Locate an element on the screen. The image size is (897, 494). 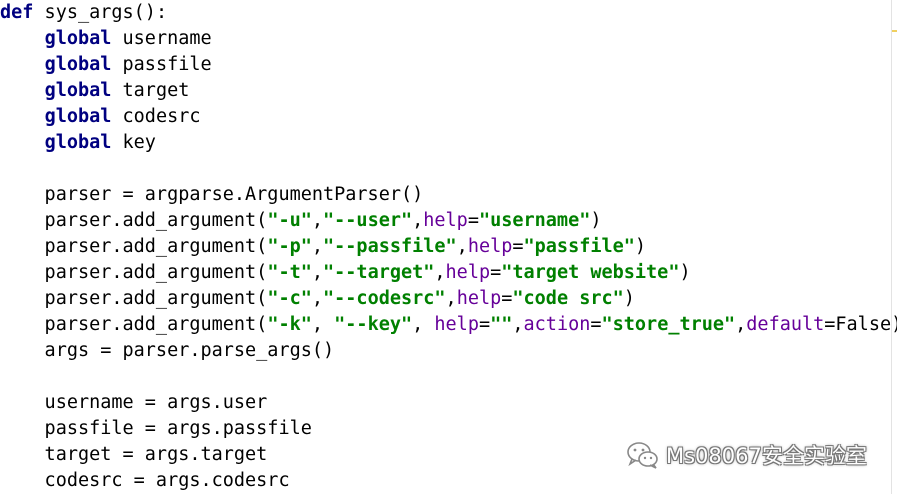
code-line: global key is located at coordinates (78, 143).